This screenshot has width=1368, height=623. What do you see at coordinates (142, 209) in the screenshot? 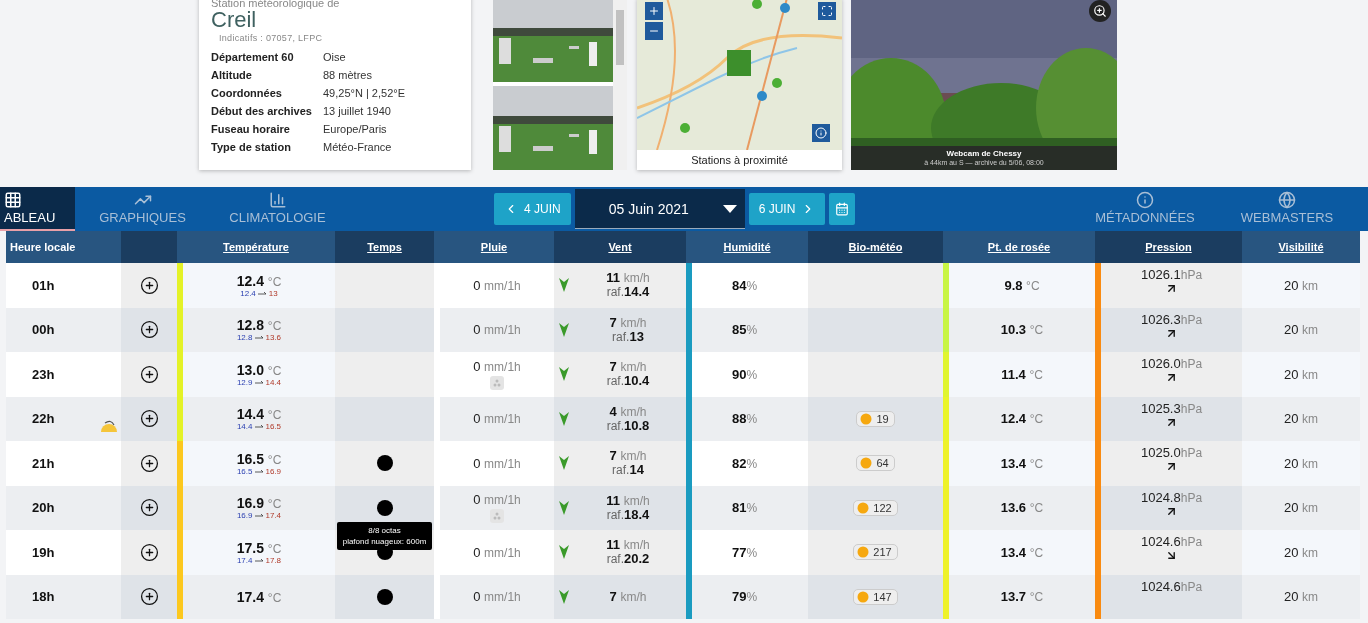
I see `nav-tab: GRAPHIQUES` at bounding box center [142, 209].